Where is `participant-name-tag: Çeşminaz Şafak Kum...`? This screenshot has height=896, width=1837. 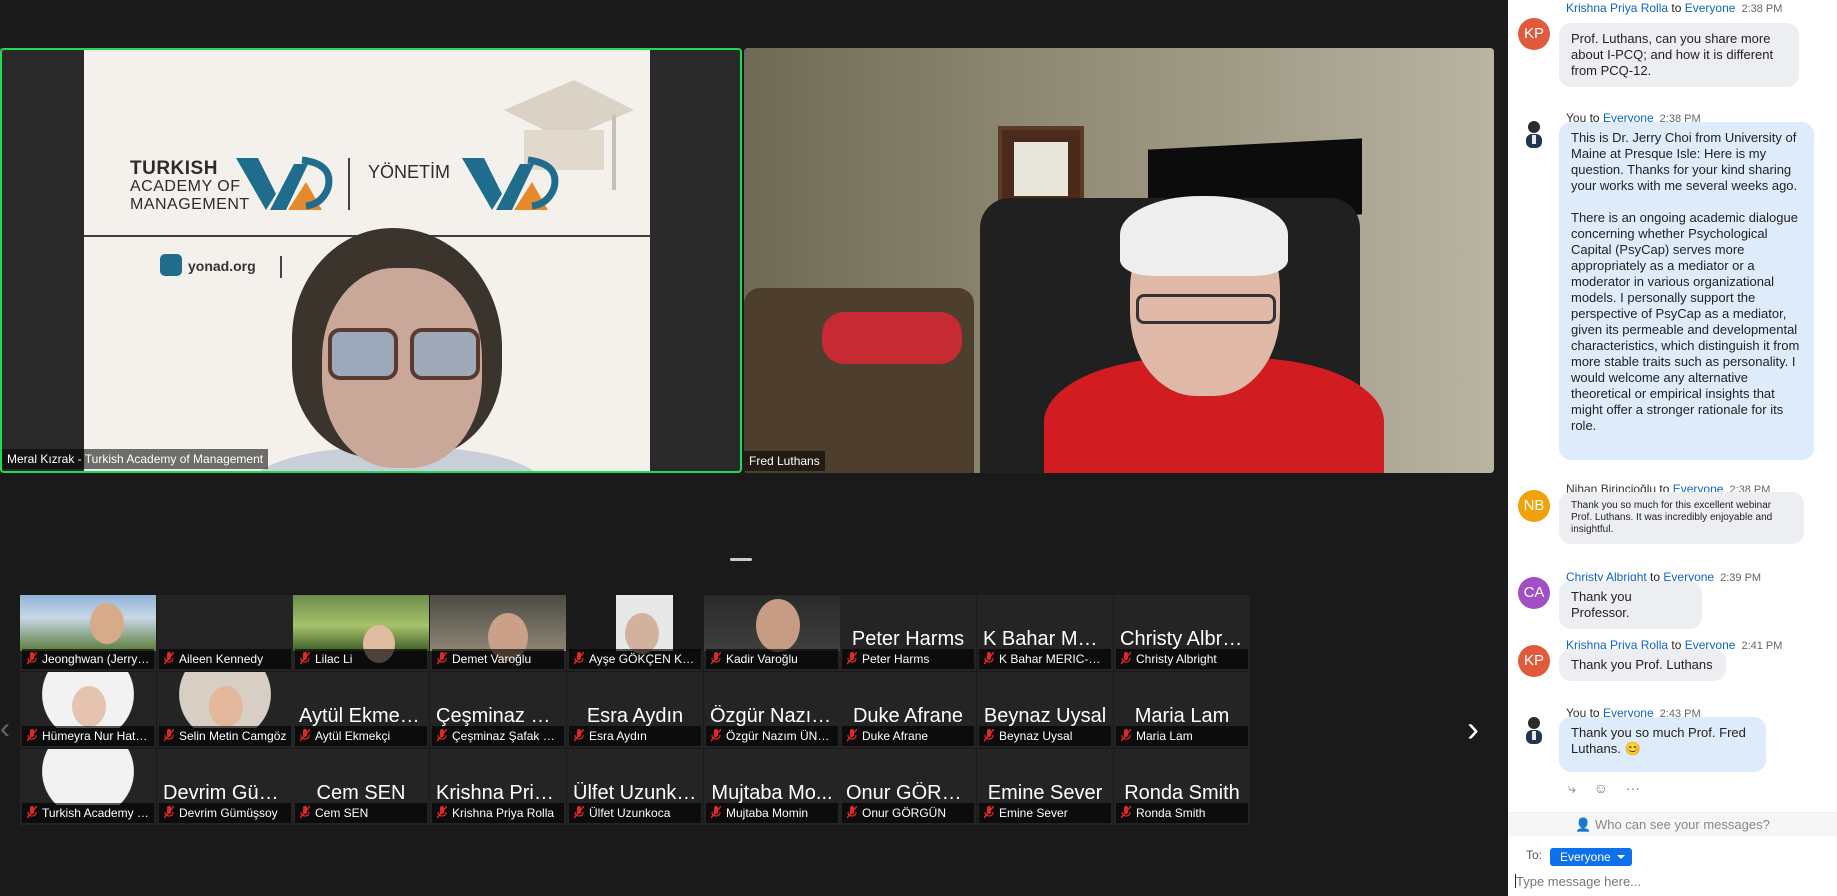
participant-name-tag: Çeşminaz Şafak Kum... is located at coordinates (498, 736).